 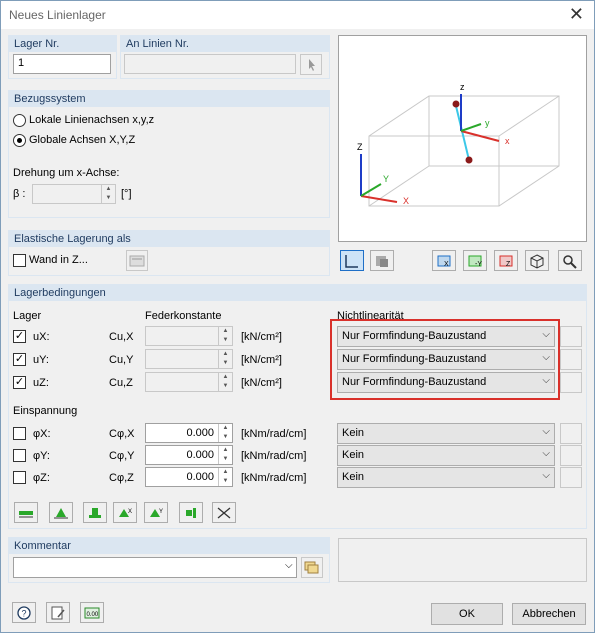 I want to click on phiz-nonlin-edit-button, so click(x=571, y=477).